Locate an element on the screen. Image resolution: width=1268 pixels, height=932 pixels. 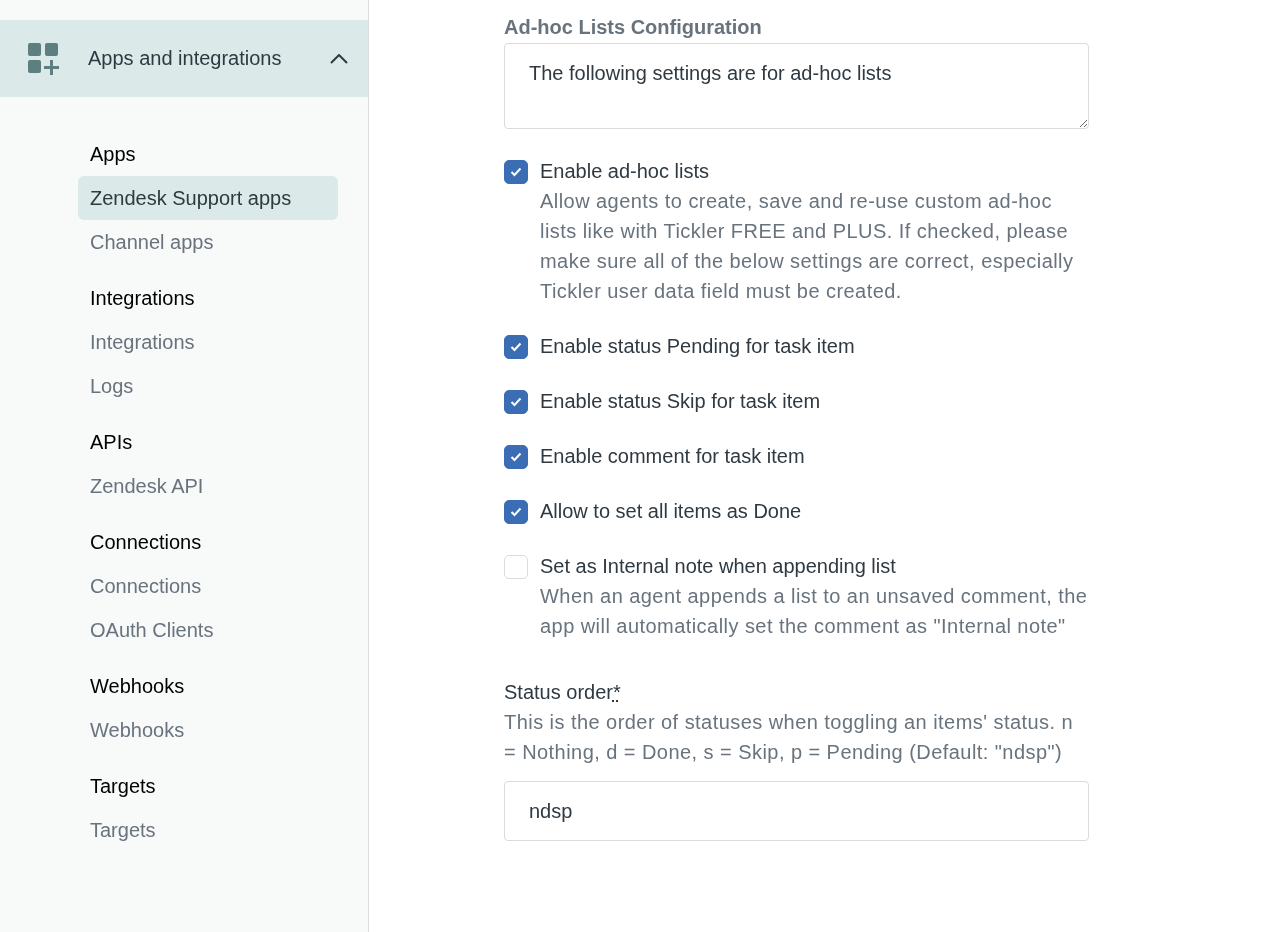
nav-item: OAuth Clients is located at coordinates (208, 630).